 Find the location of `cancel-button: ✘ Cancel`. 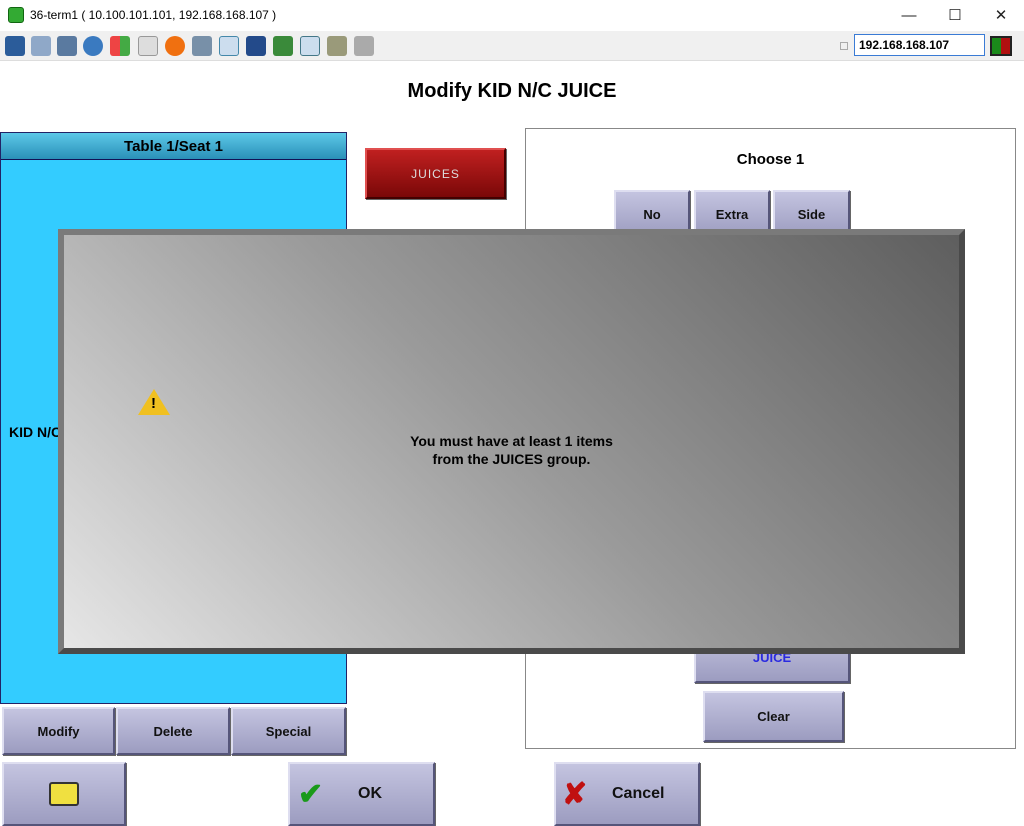

cancel-button: ✘ Cancel is located at coordinates (627, 794).